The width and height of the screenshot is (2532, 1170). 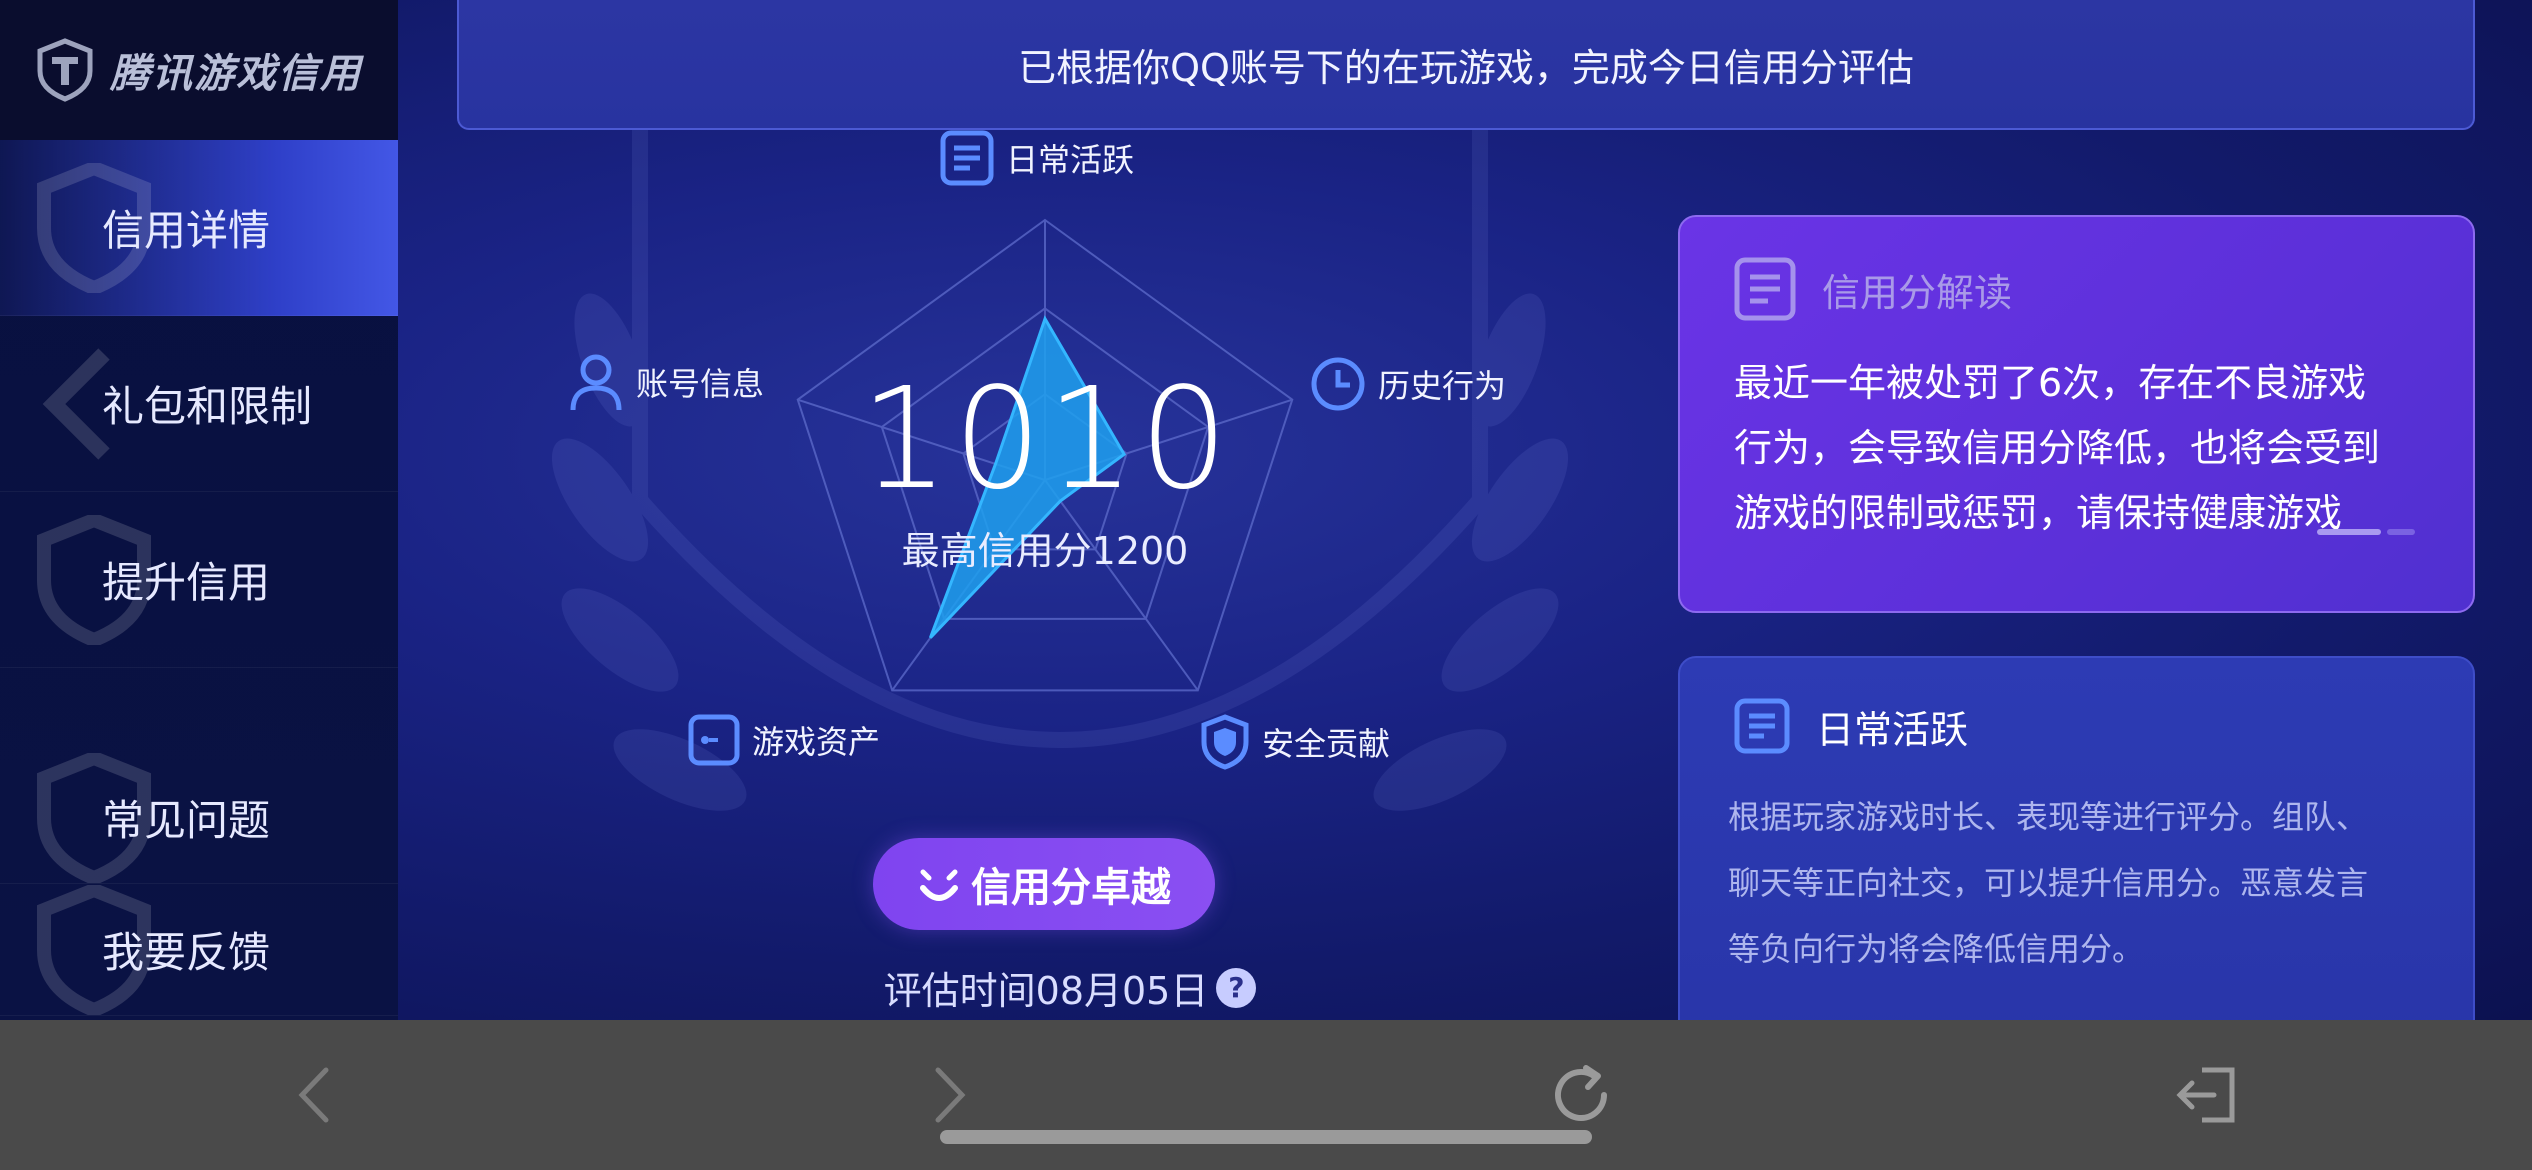 What do you see at coordinates (947, 1095) in the screenshot?
I see `forward-icon` at bounding box center [947, 1095].